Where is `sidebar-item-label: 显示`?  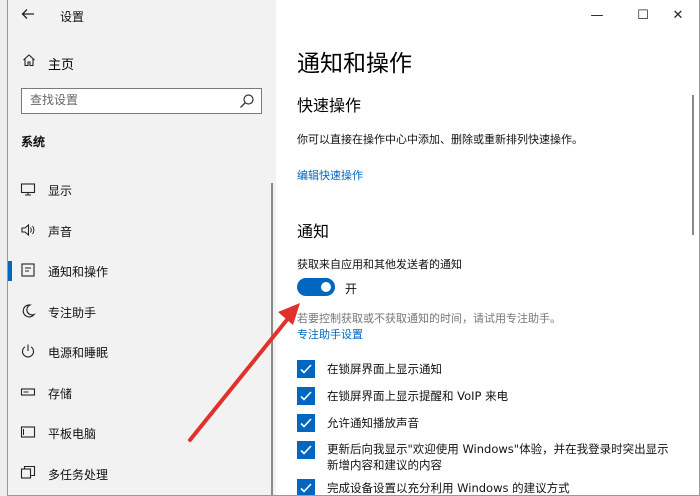
sidebar-item-label: 显示 is located at coordinates (60, 191).